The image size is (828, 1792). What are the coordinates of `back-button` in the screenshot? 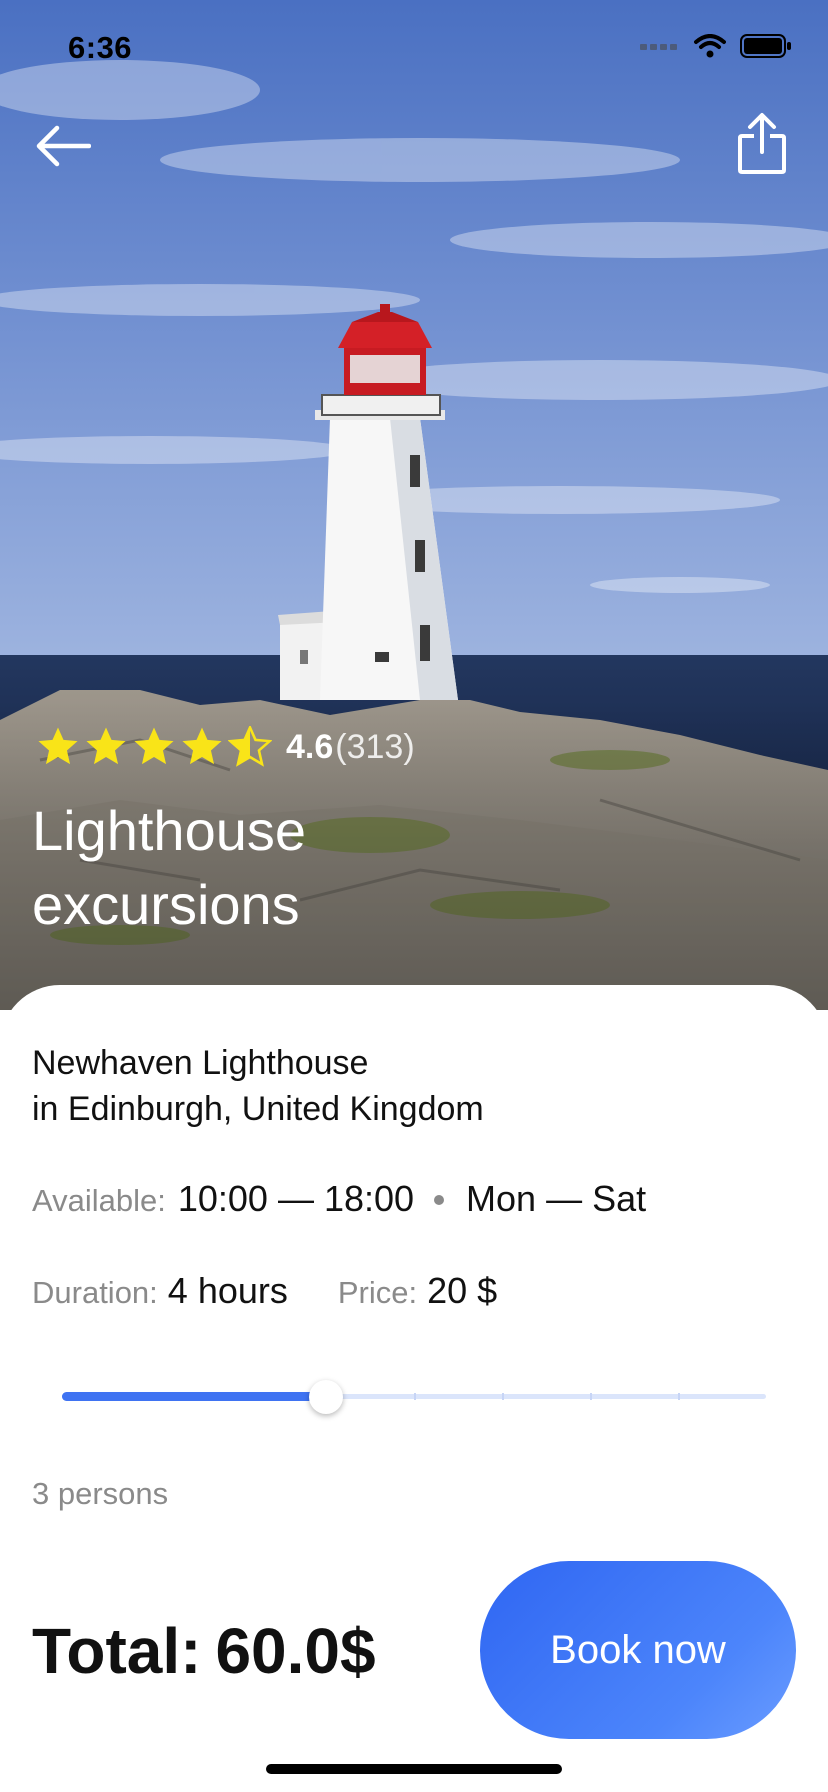 It's located at (63, 146).